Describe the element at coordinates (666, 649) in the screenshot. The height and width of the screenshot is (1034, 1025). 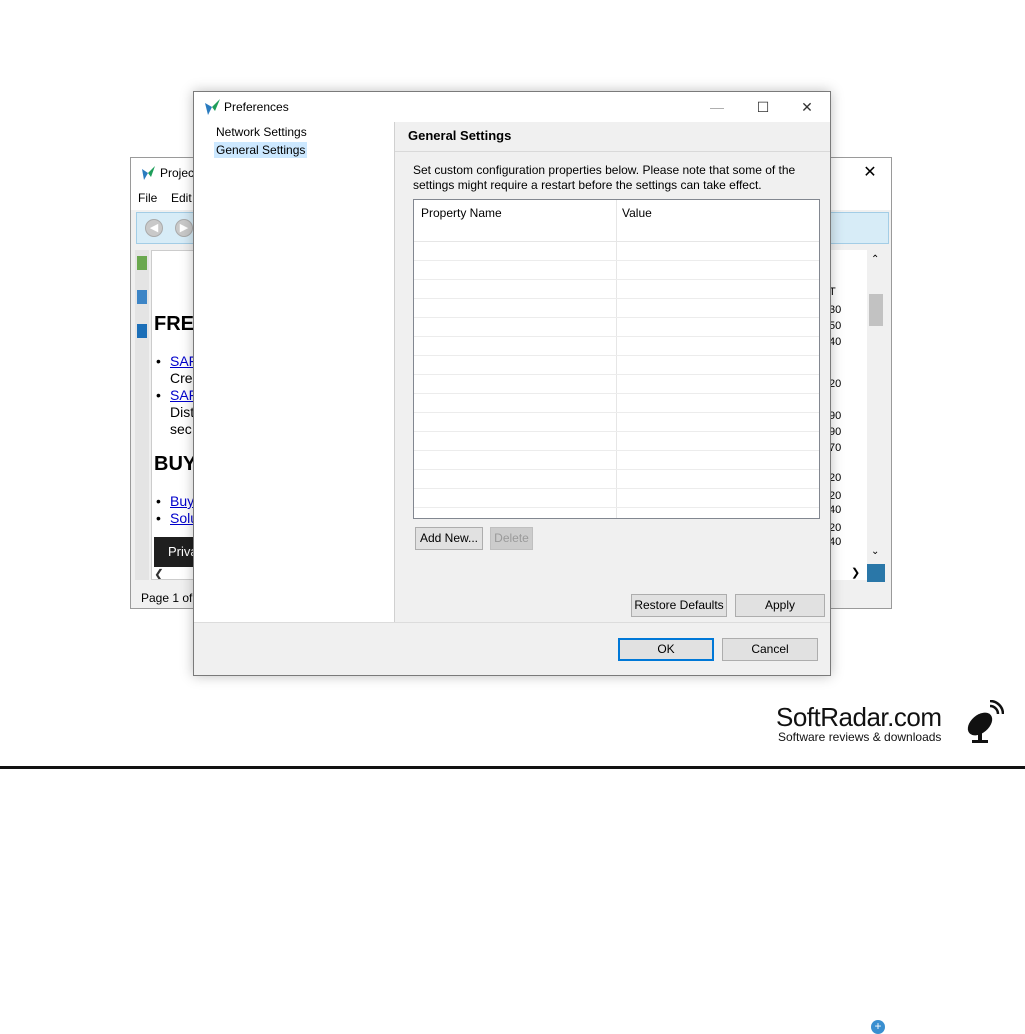
I see `ok-button: OK` at that location.